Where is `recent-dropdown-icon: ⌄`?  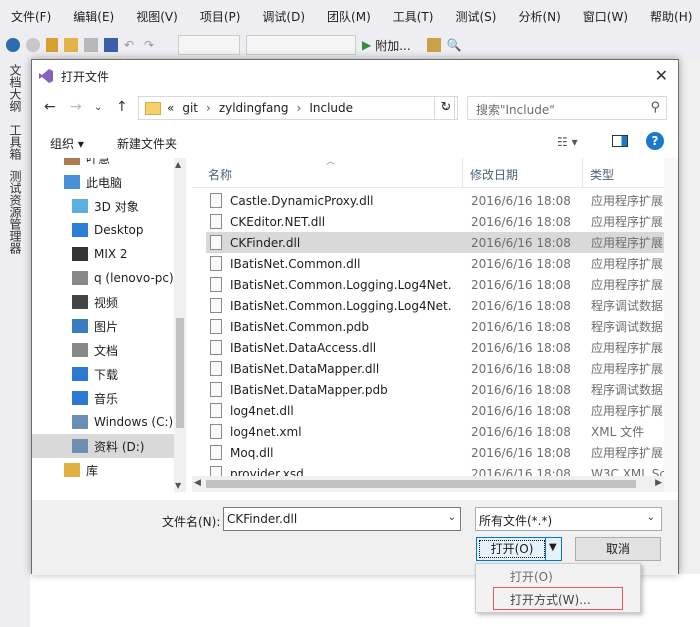 recent-dropdown-icon: ⌄ is located at coordinates (98, 107).